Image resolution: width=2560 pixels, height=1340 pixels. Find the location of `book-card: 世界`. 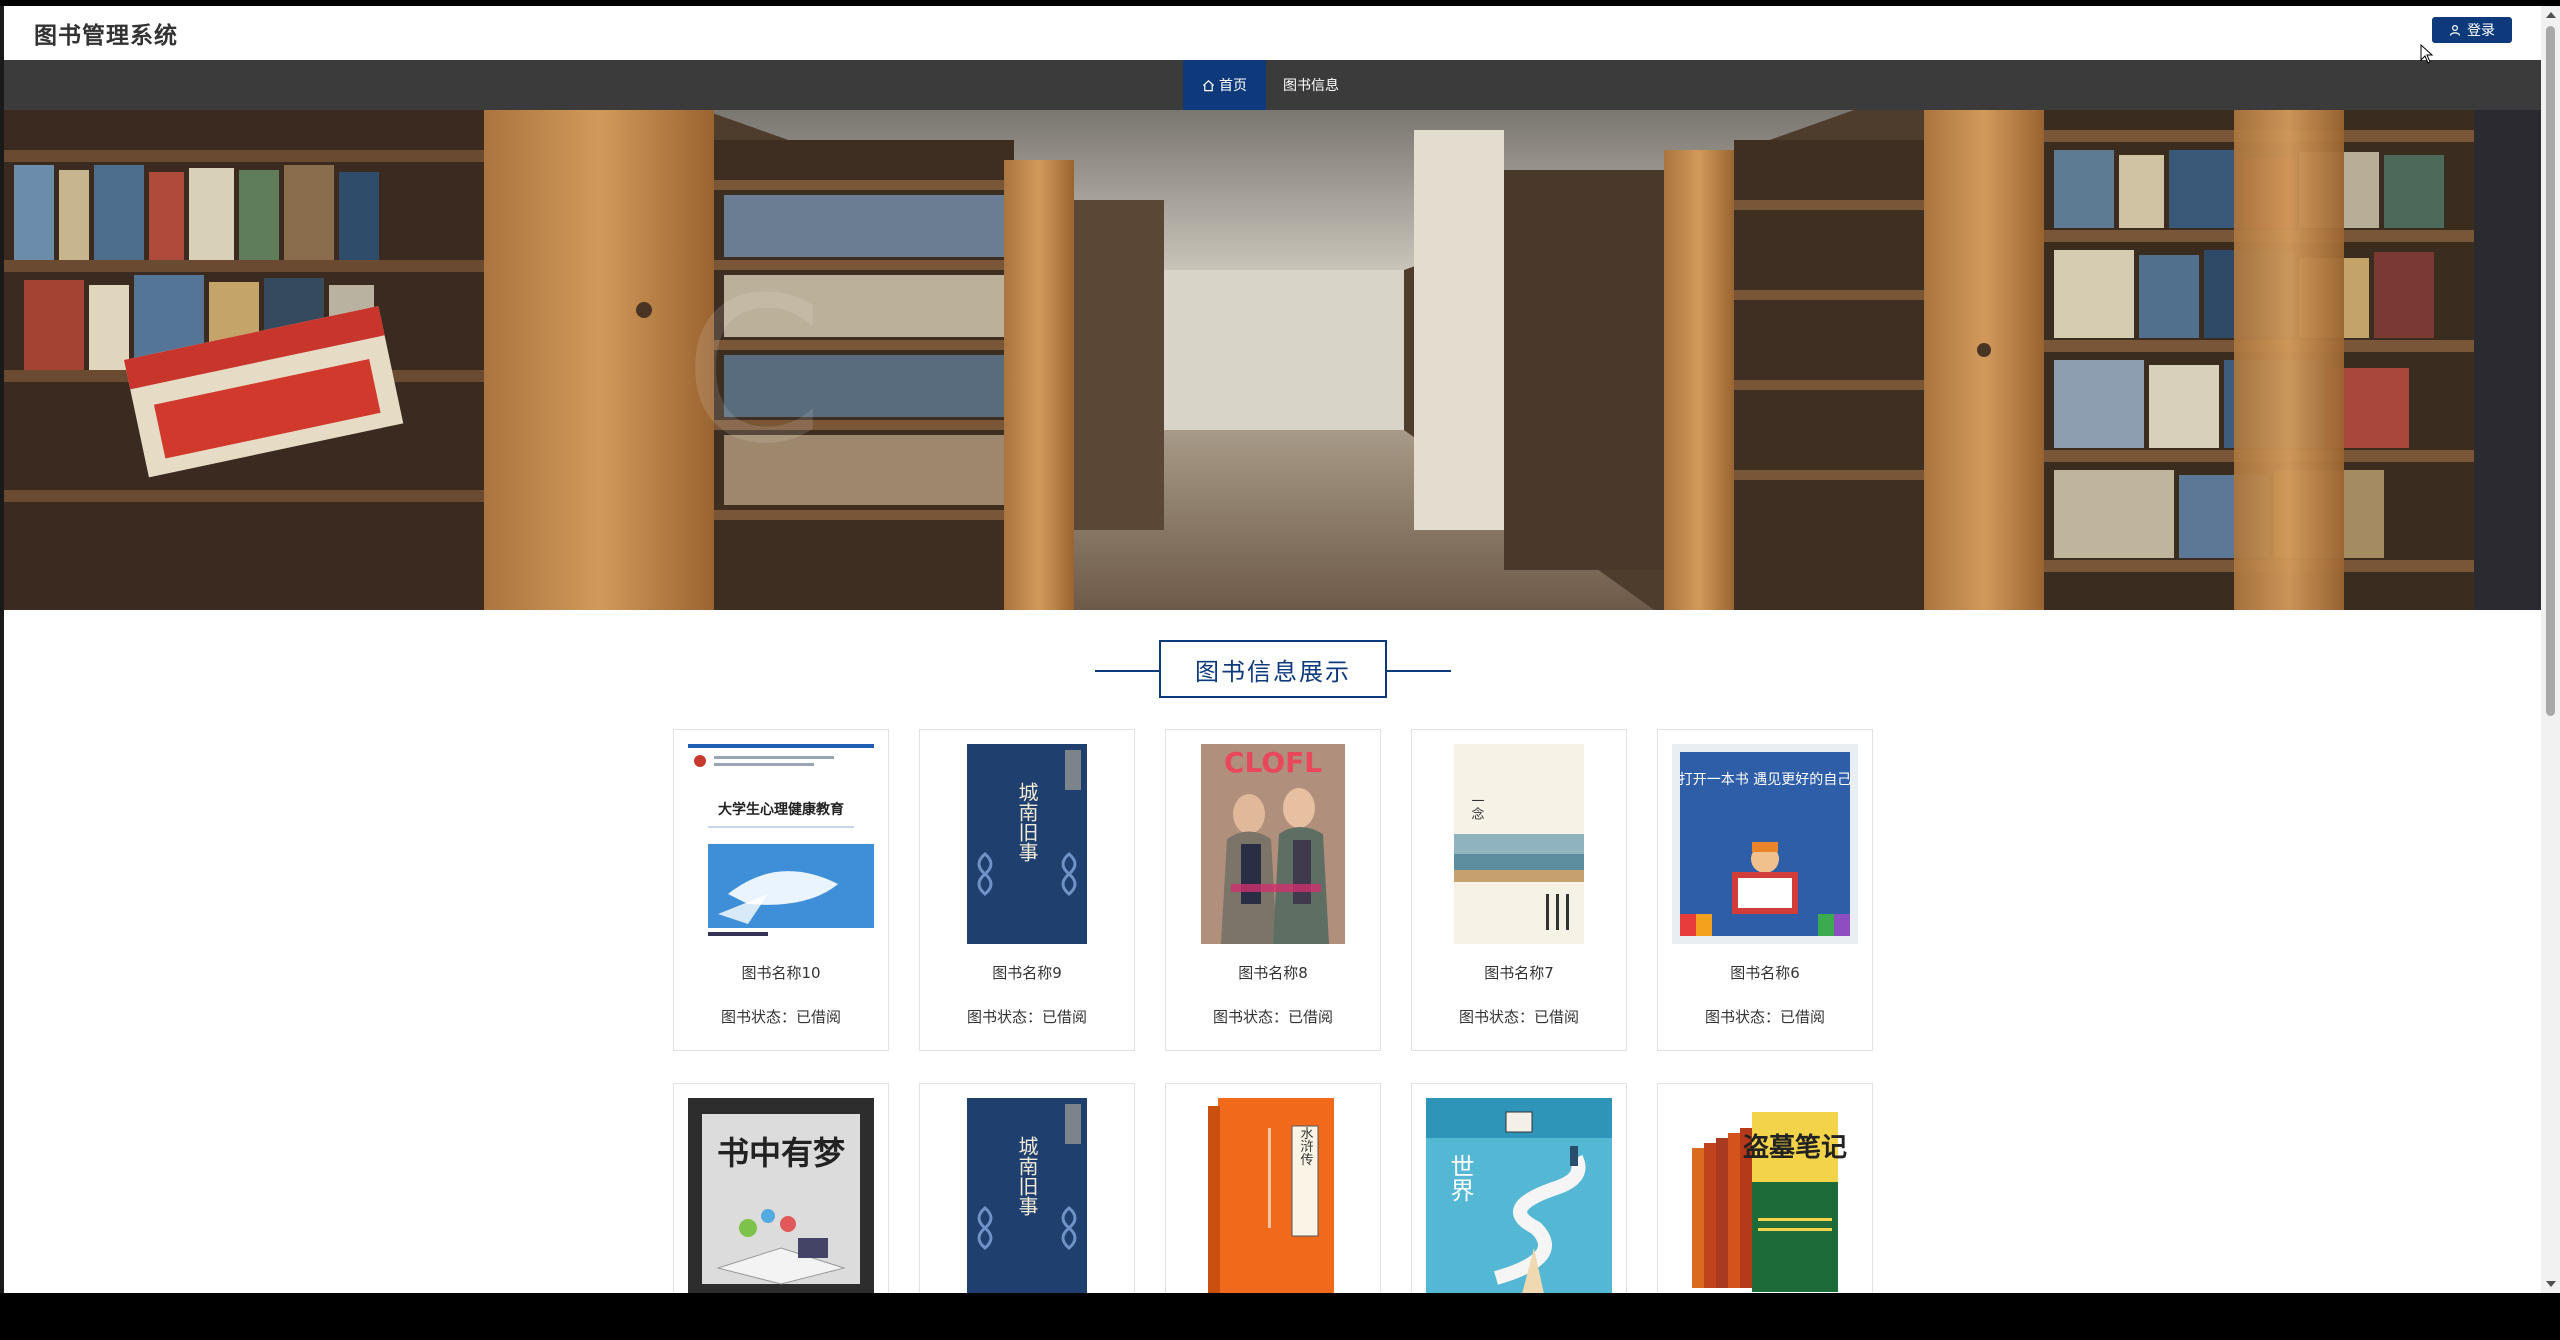

book-card: 世界 is located at coordinates (1519, 1188).